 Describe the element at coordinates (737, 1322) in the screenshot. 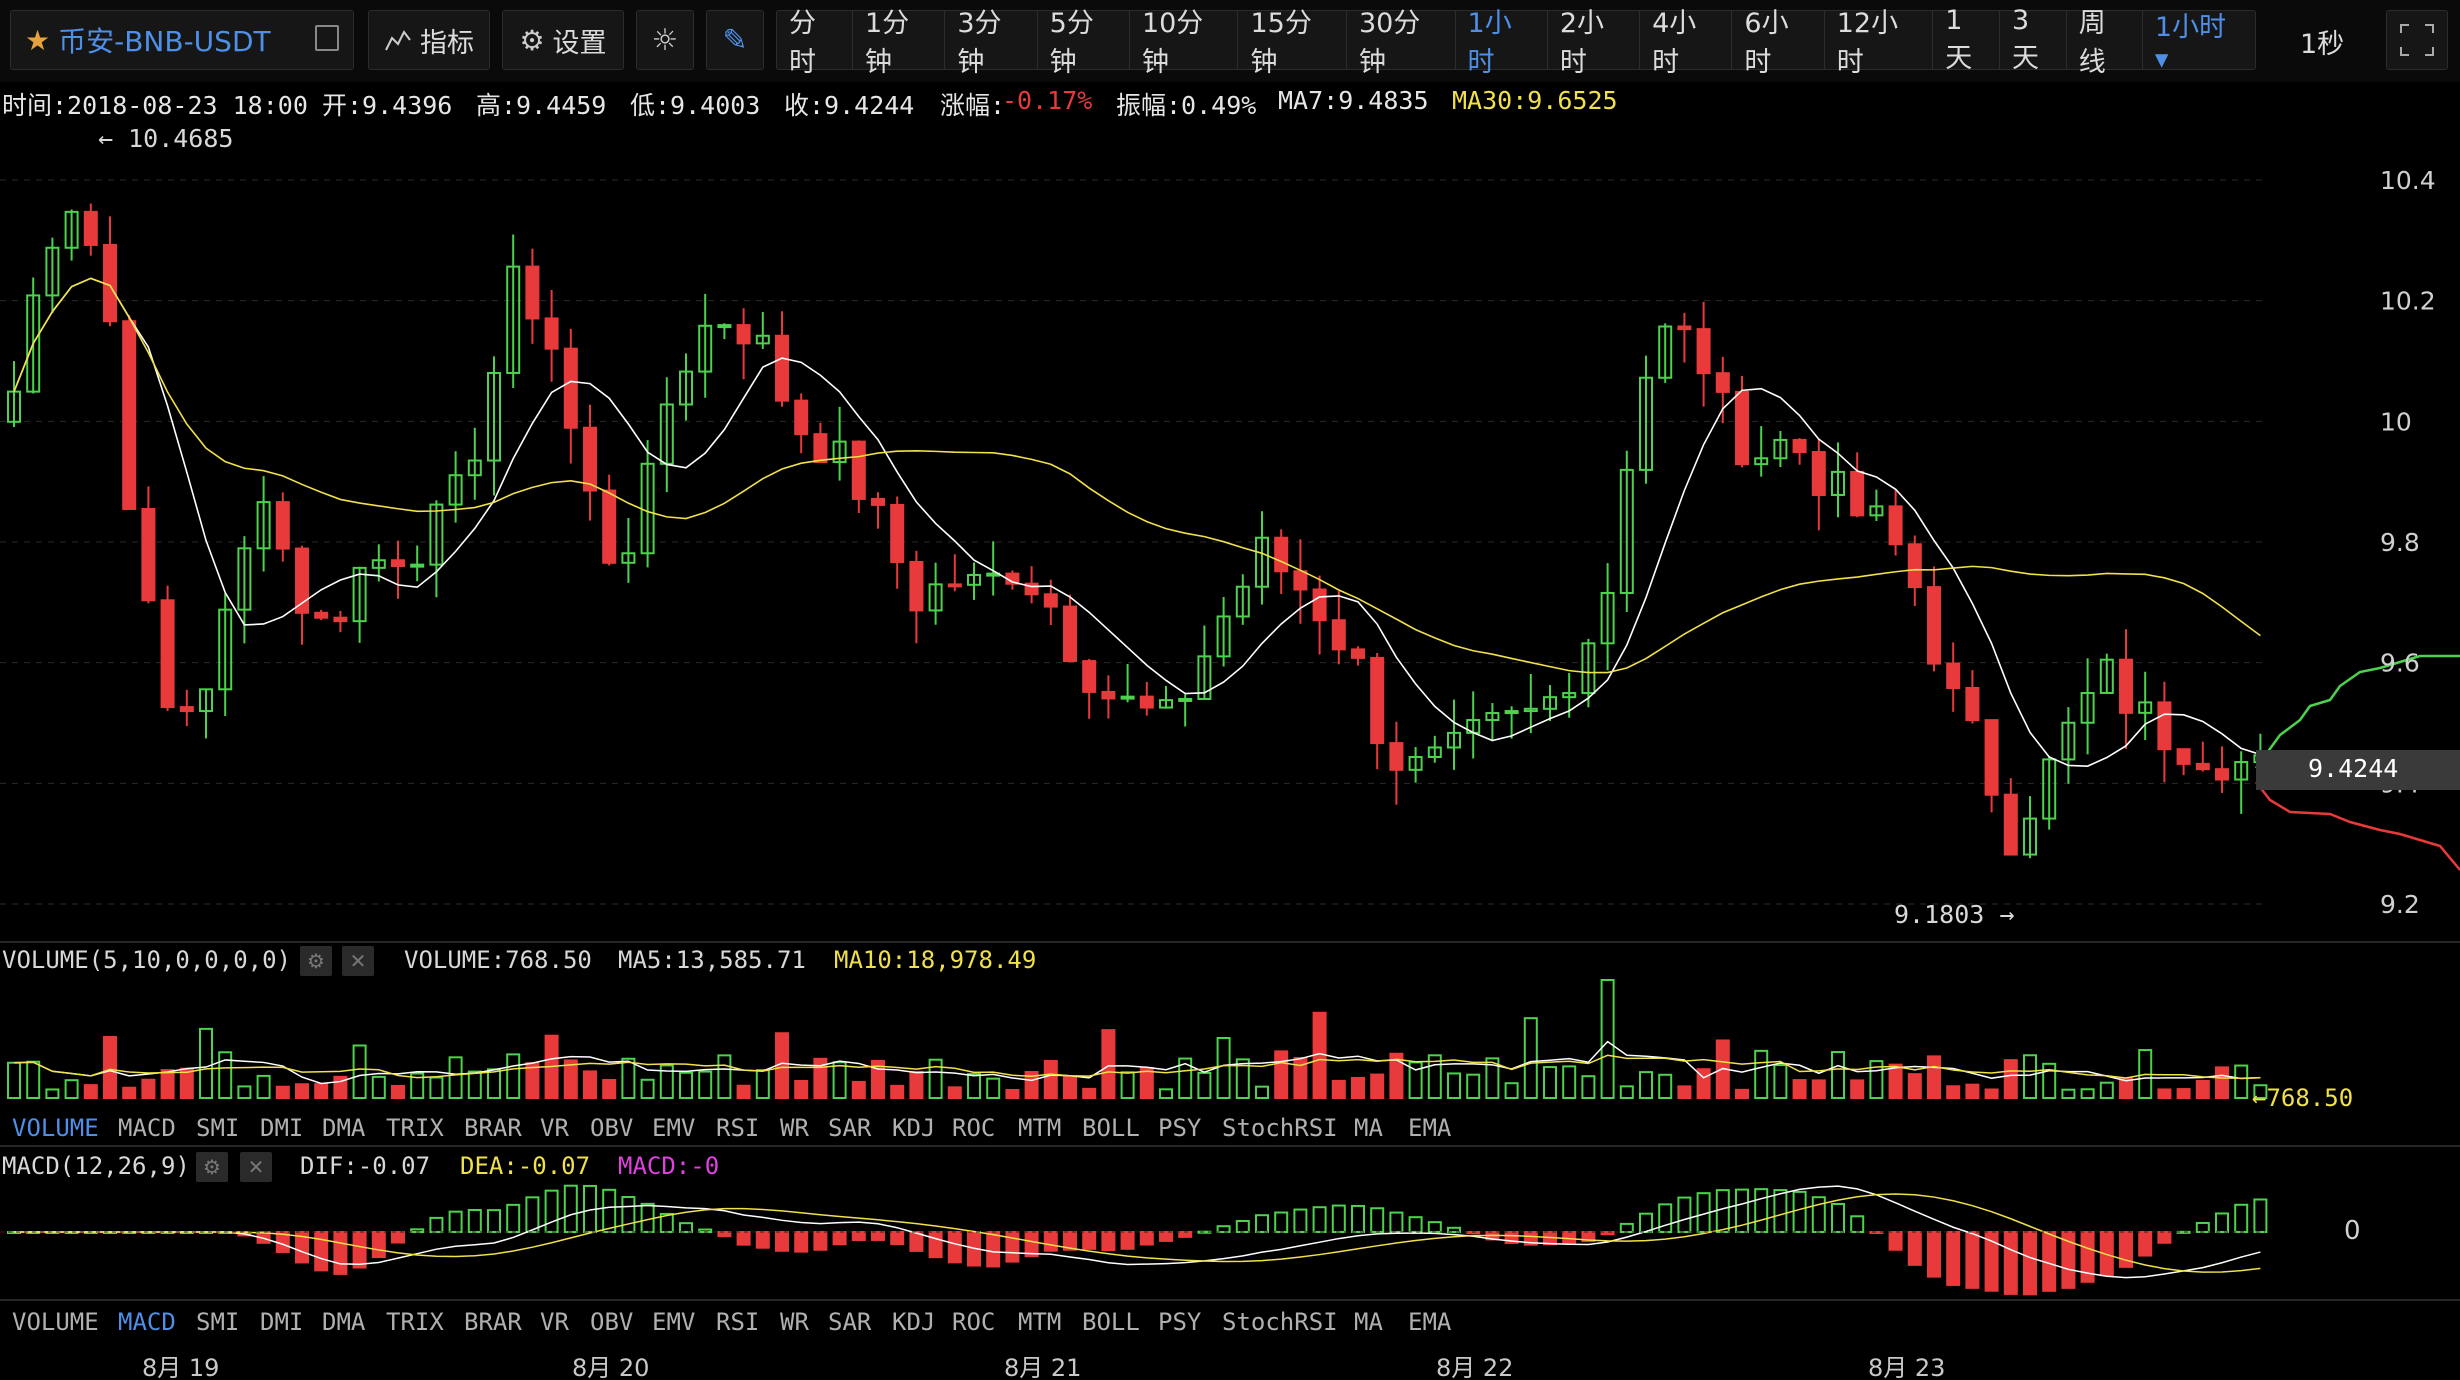

I see `macd-tab-rsi: RSI` at that location.